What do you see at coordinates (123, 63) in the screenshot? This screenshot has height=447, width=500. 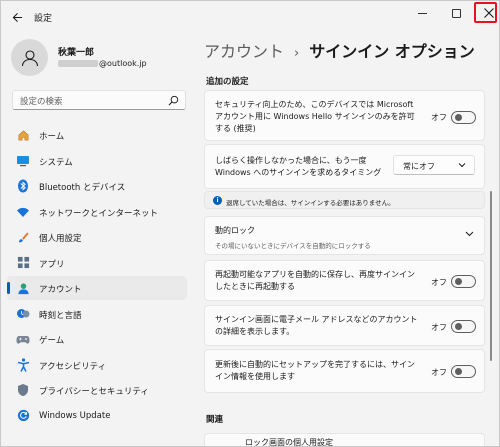 I see `email-domain: @outlook.jp` at bounding box center [123, 63].